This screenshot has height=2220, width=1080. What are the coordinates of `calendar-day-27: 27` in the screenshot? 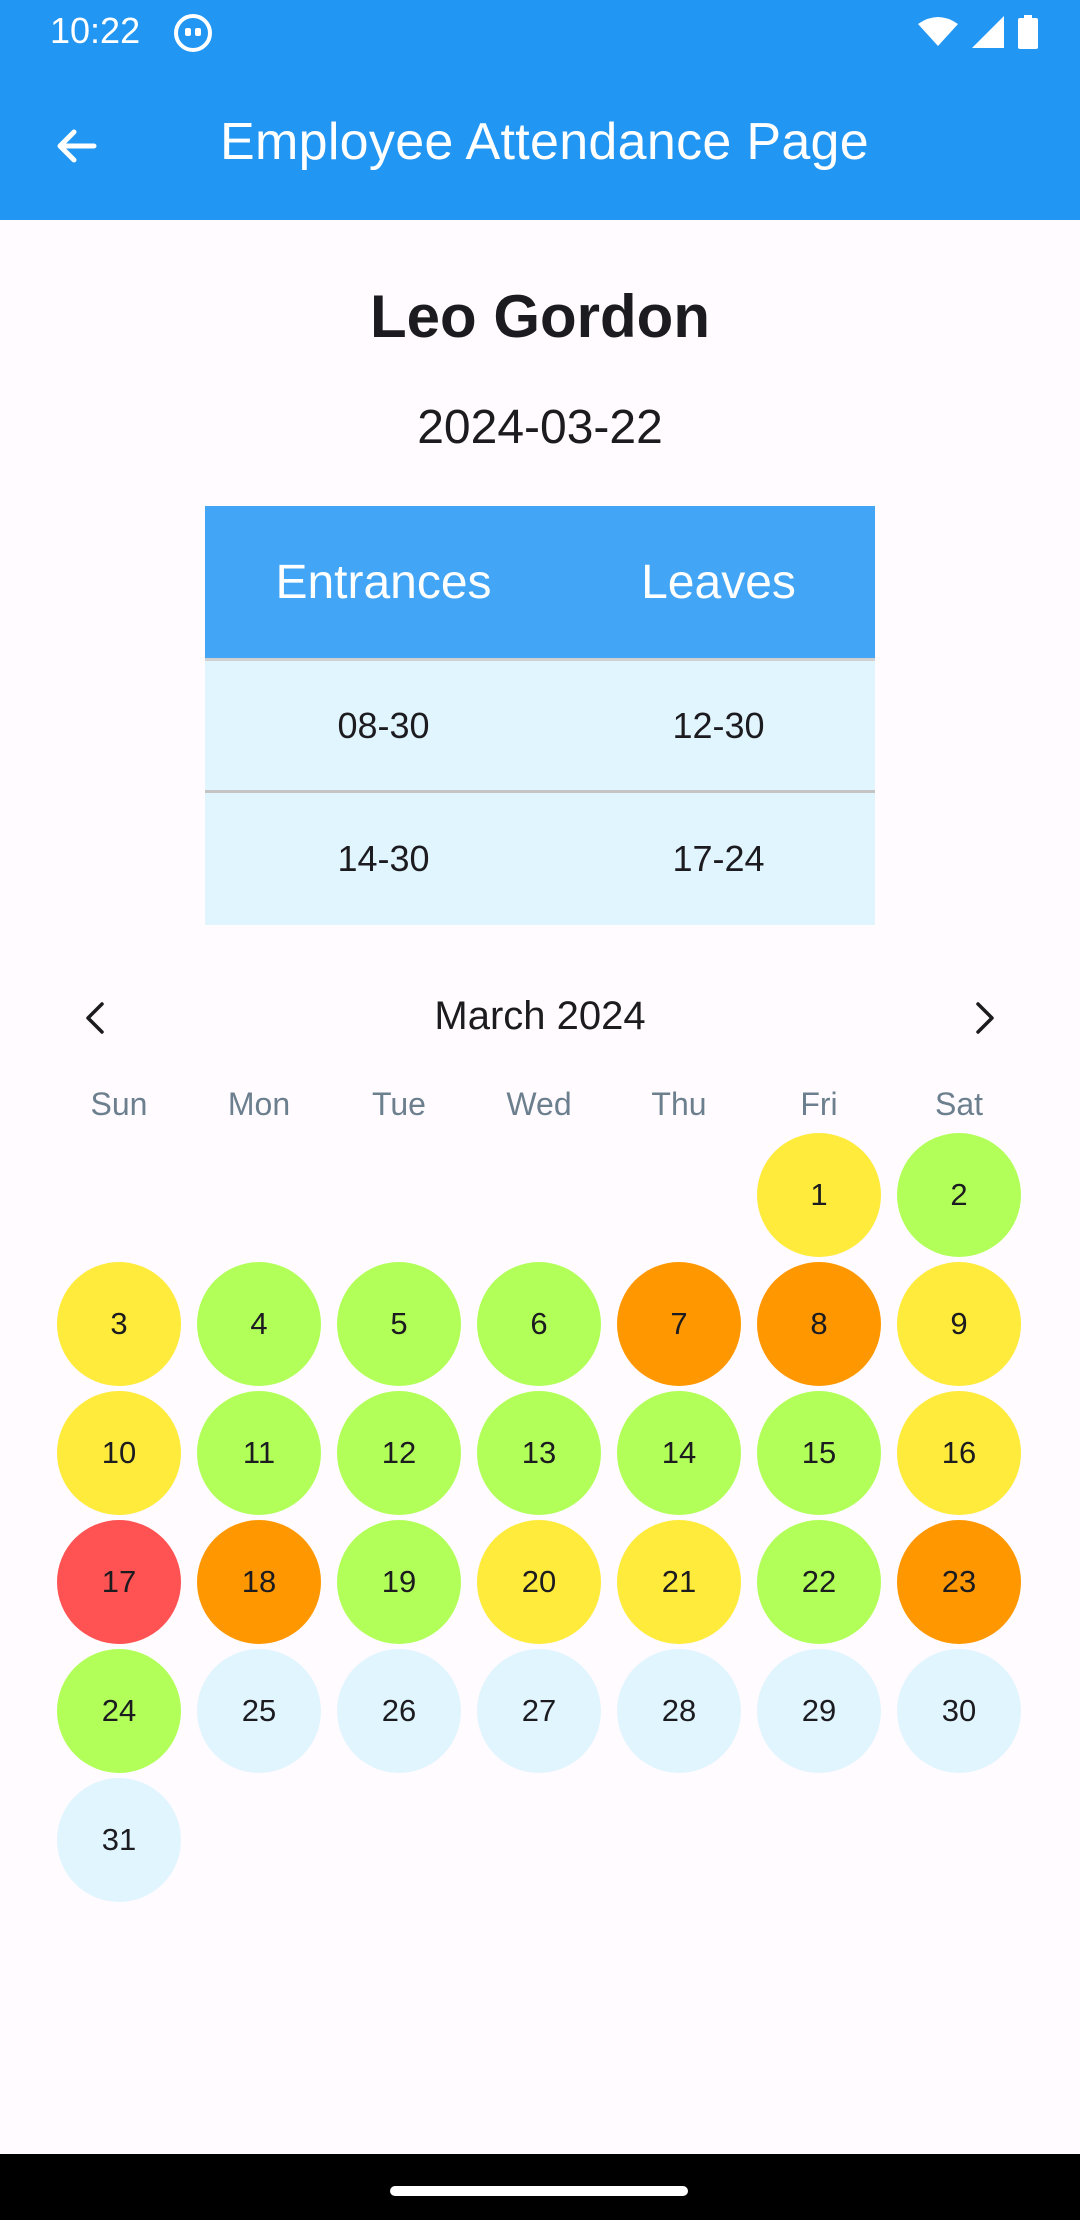 It's located at (539, 1710).